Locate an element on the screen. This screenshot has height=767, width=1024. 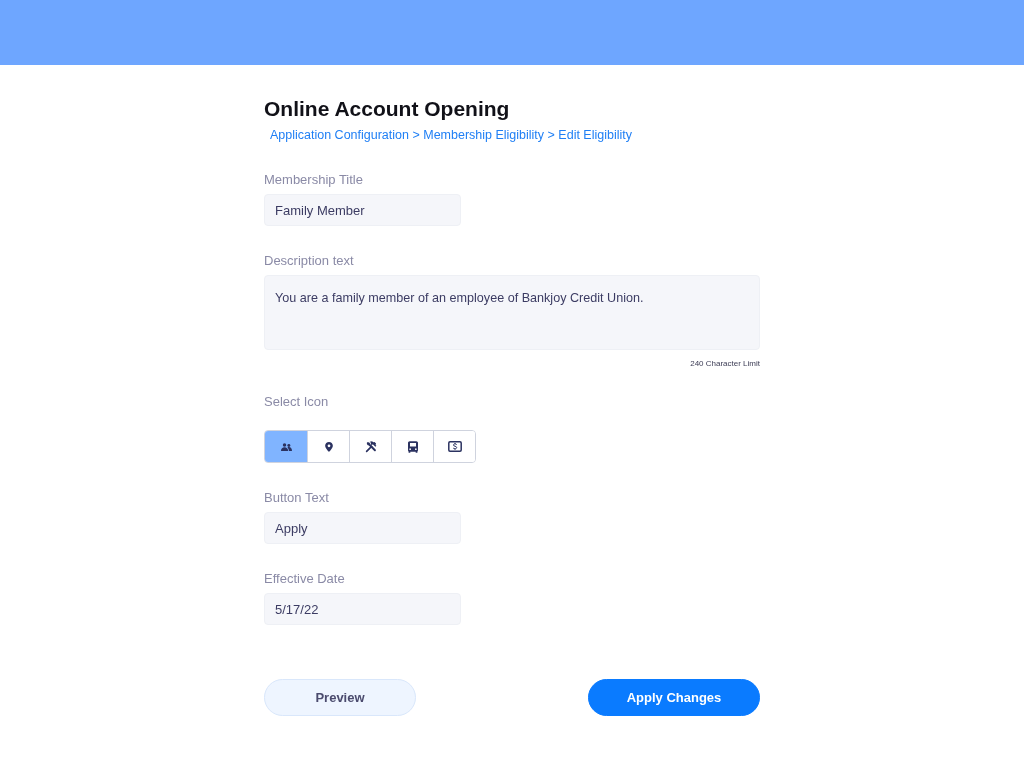
map-pin-icon is located at coordinates (328, 446).